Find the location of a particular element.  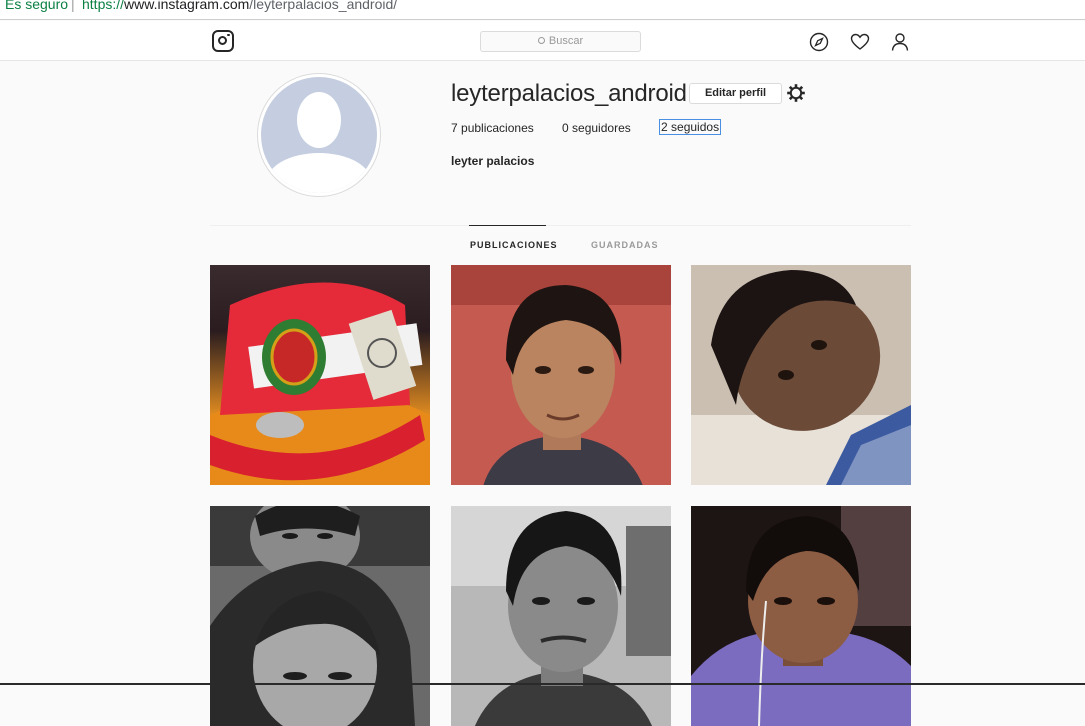

heart-icon is located at coordinates (860, 42).